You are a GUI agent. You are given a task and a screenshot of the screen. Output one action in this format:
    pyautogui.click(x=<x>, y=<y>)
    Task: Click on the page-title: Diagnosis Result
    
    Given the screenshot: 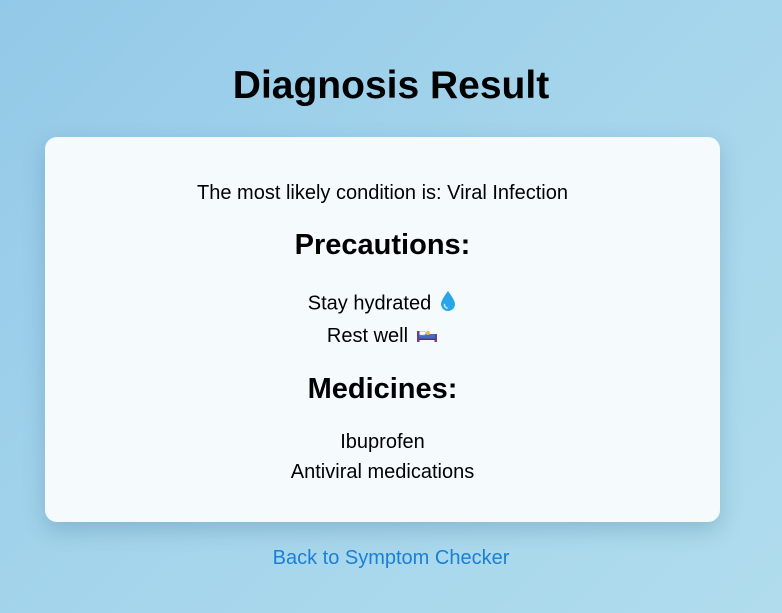 What is the action you would take?
    pyautogui.click(x=391, y=85)
    